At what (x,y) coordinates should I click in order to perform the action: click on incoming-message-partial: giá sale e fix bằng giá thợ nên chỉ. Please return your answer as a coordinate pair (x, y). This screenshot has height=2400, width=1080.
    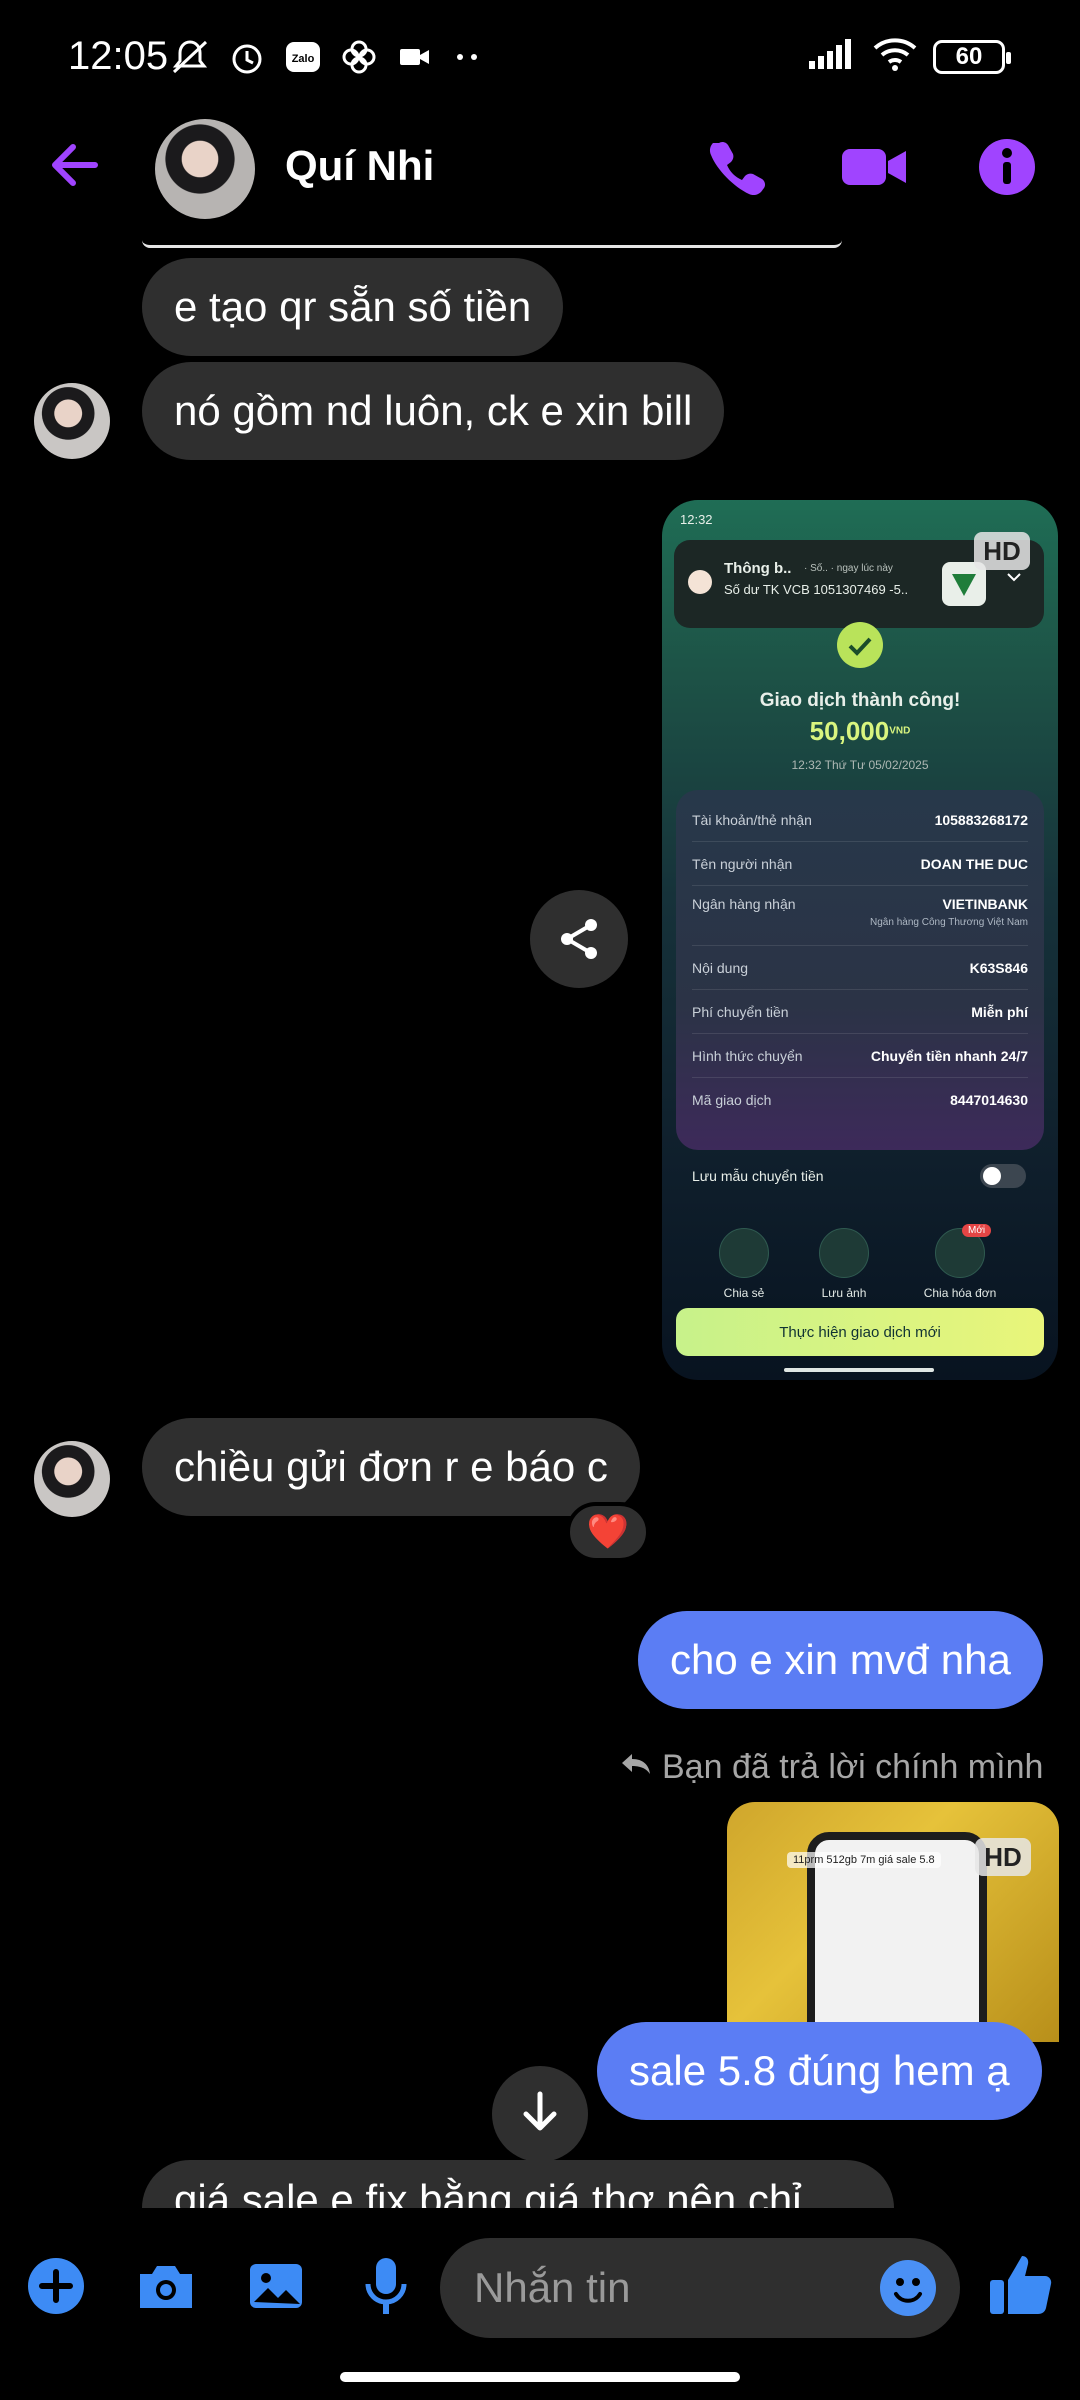
    Looking at the image, I should click on (518, 2184).